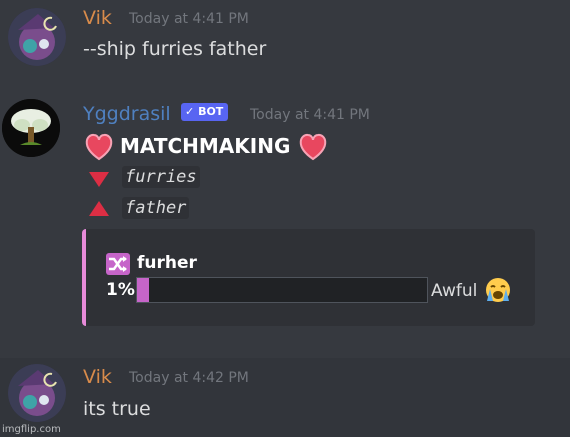 The width and height of the screenshot is (570, 437). Describe the element at coordinates (118, 264) in the screenshot. I see `shuffle-icon` at that location.